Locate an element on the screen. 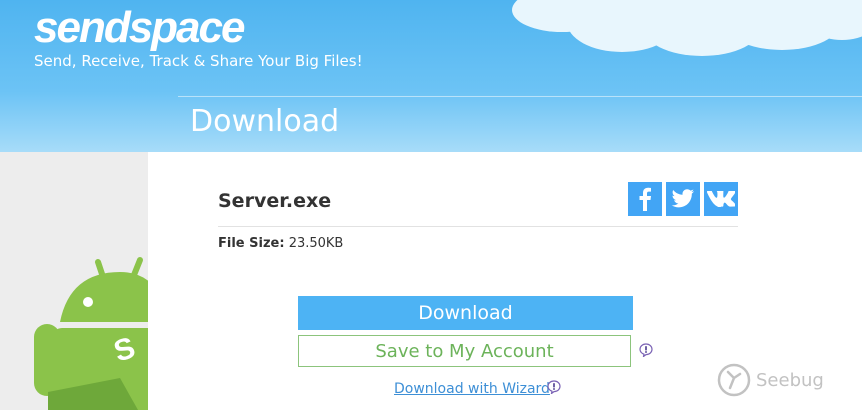  logo-text-send: send is located at coordinates (82, 27).